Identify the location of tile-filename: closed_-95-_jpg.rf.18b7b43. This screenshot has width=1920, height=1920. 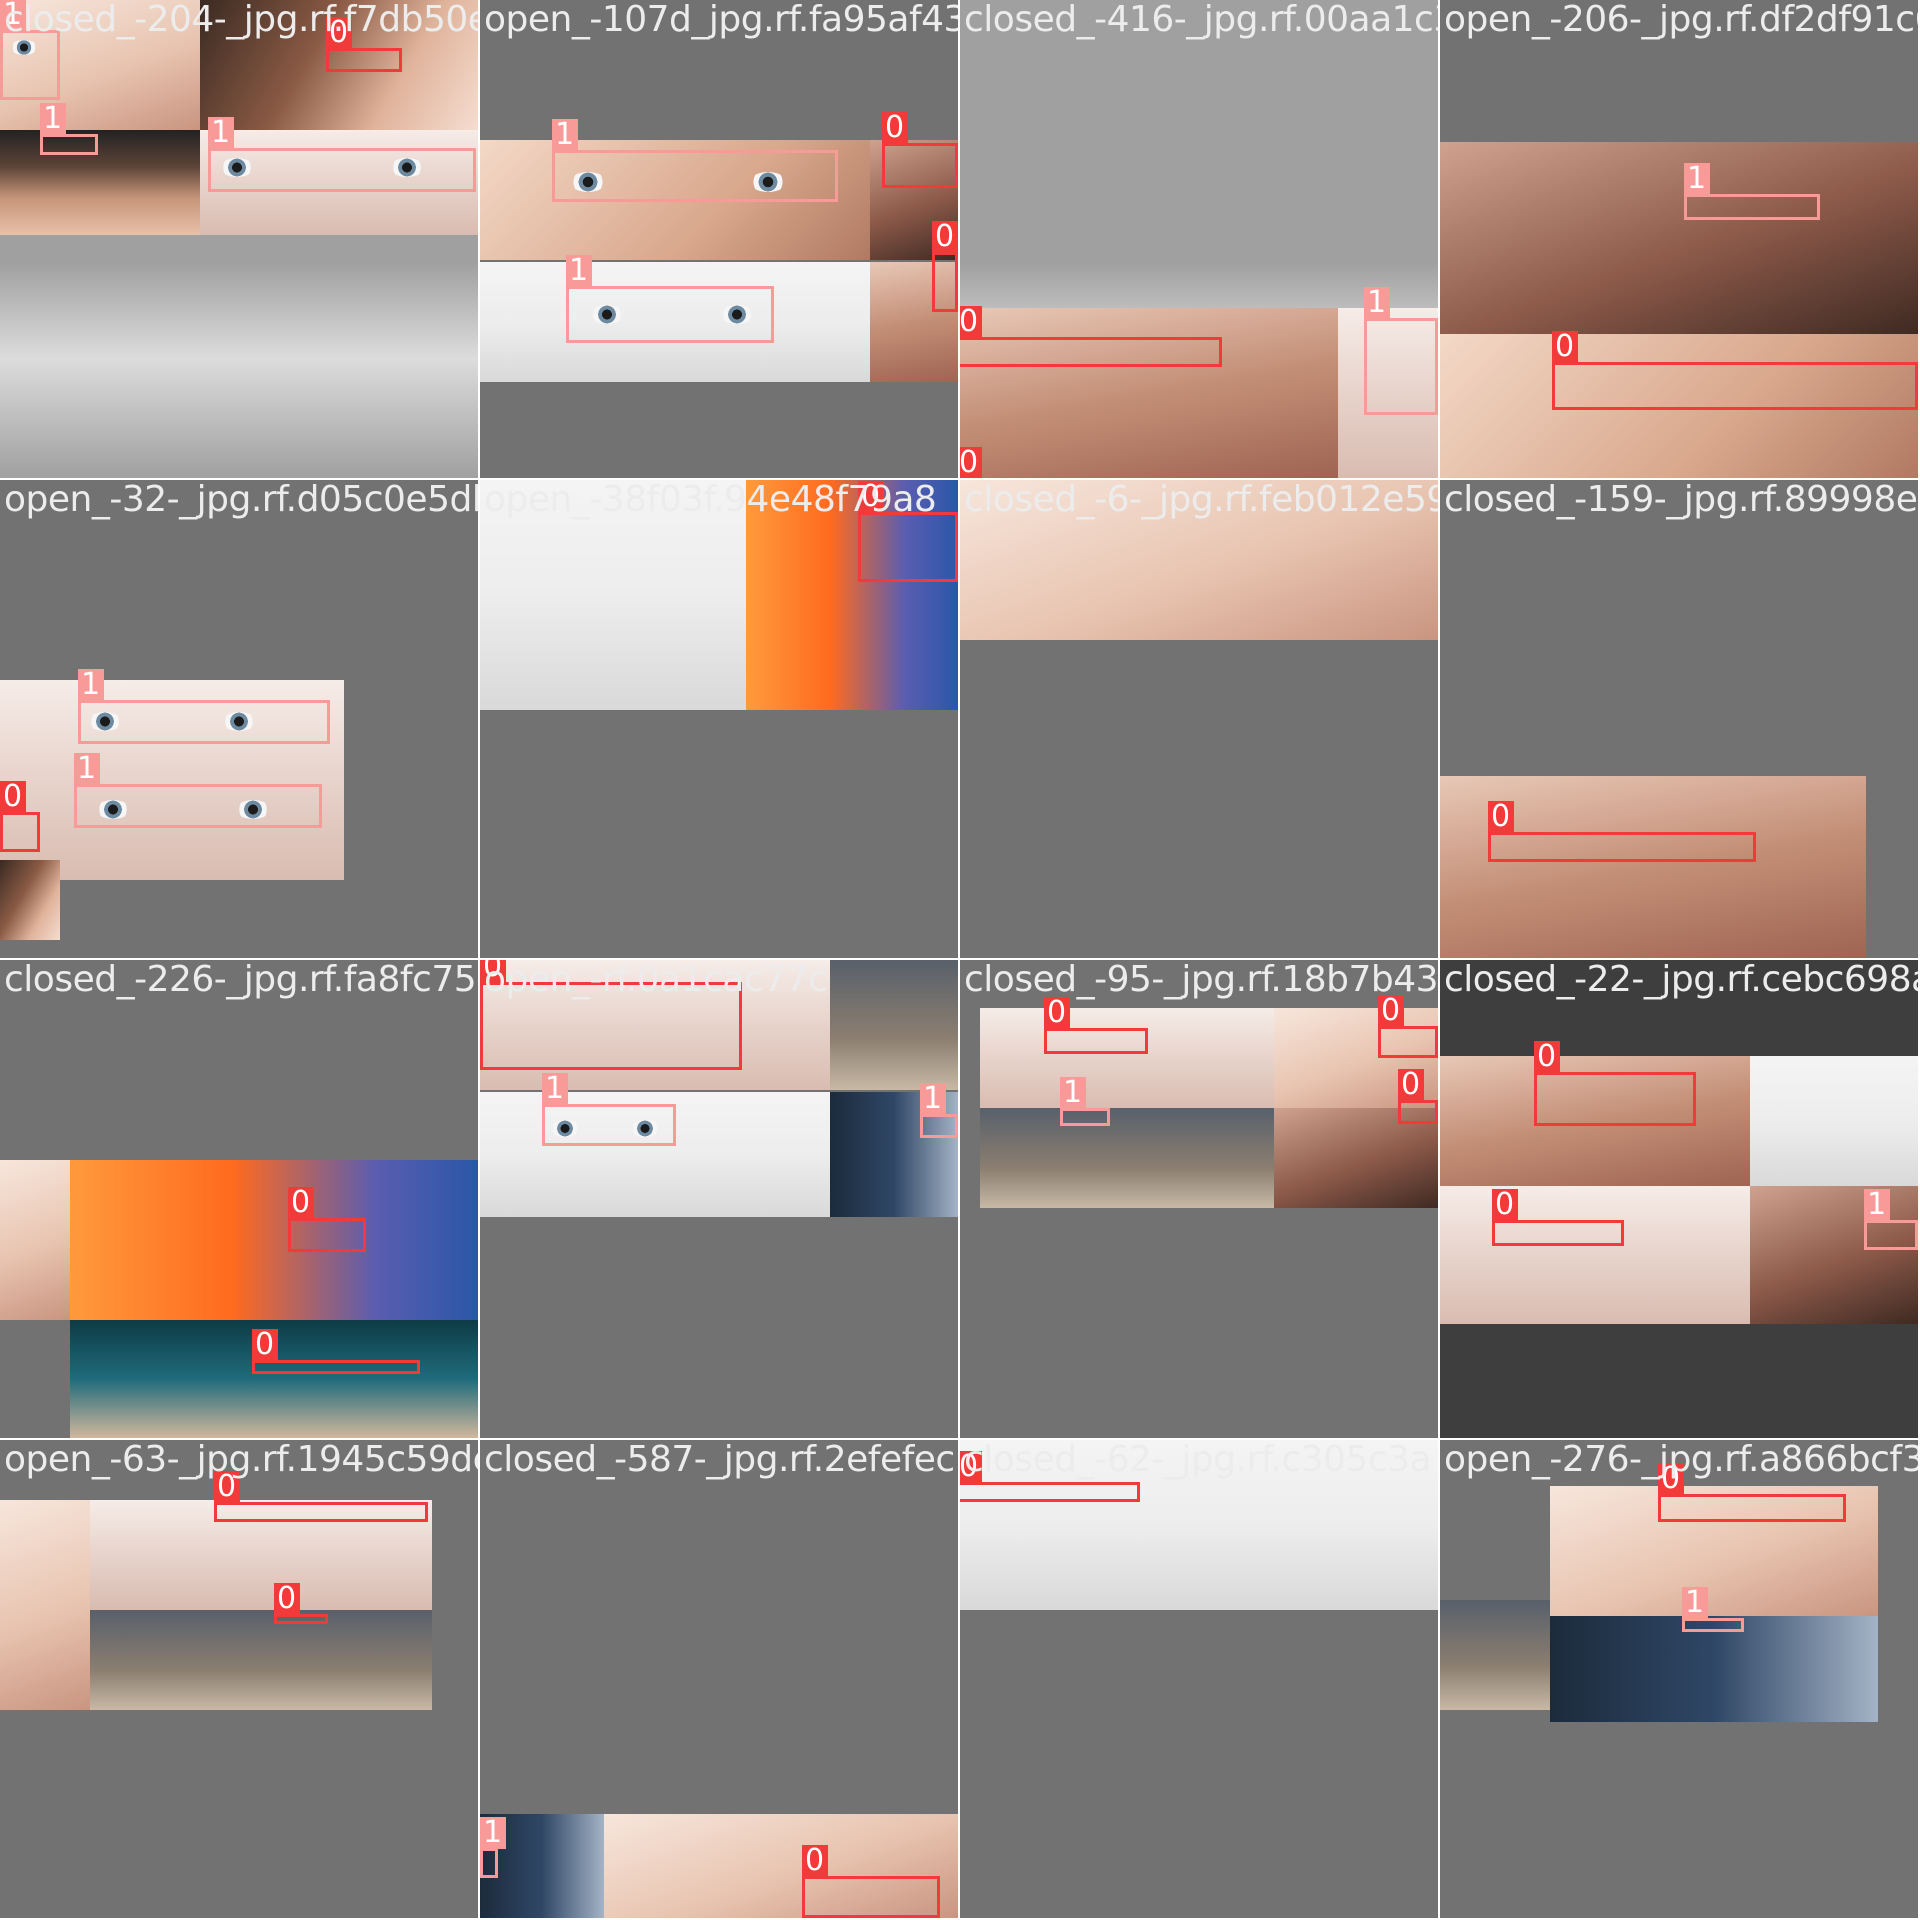
(1201, 980).